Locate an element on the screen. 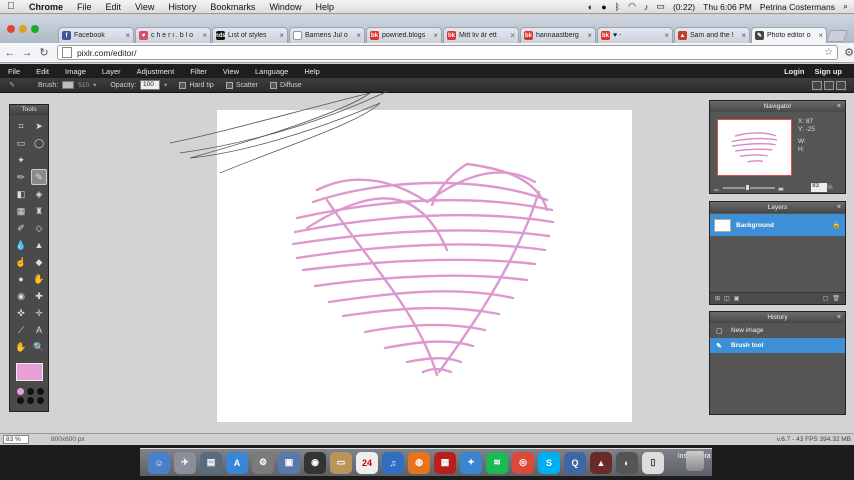 The height and width of the screenshot is (480, 854). tab-powned: bk powned.blogs × is located at coordinates (404, 35).